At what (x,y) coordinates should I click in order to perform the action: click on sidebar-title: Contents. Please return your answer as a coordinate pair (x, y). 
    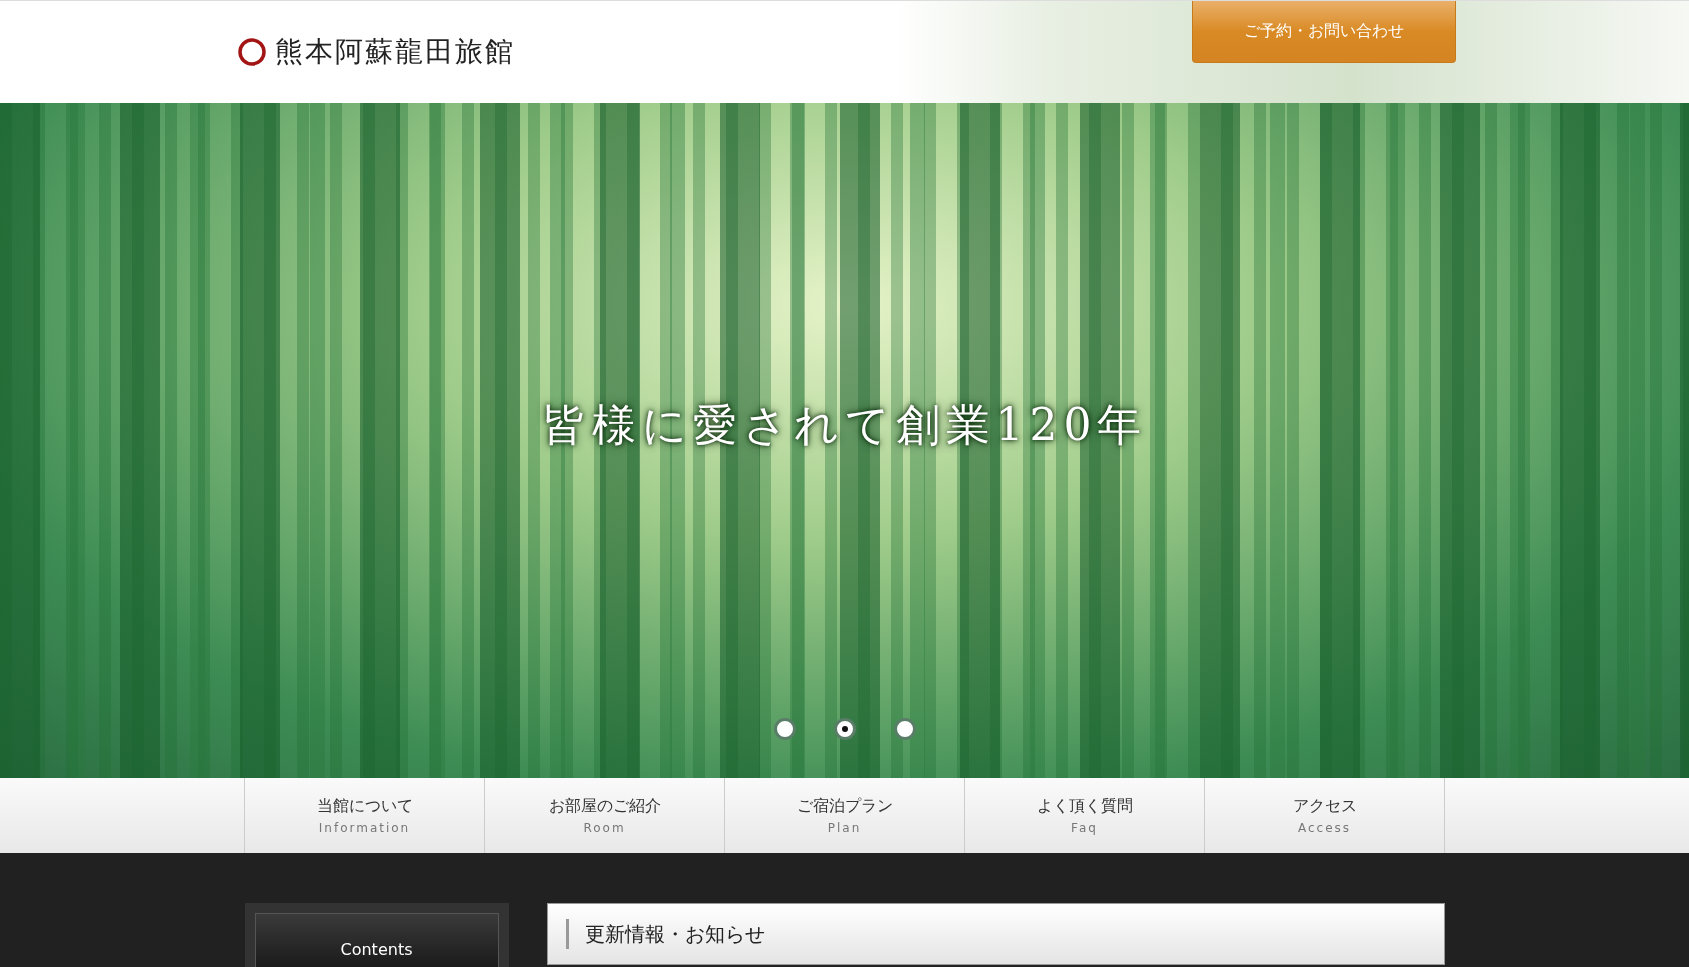
    Looking at the image, I should click on (376, 940).